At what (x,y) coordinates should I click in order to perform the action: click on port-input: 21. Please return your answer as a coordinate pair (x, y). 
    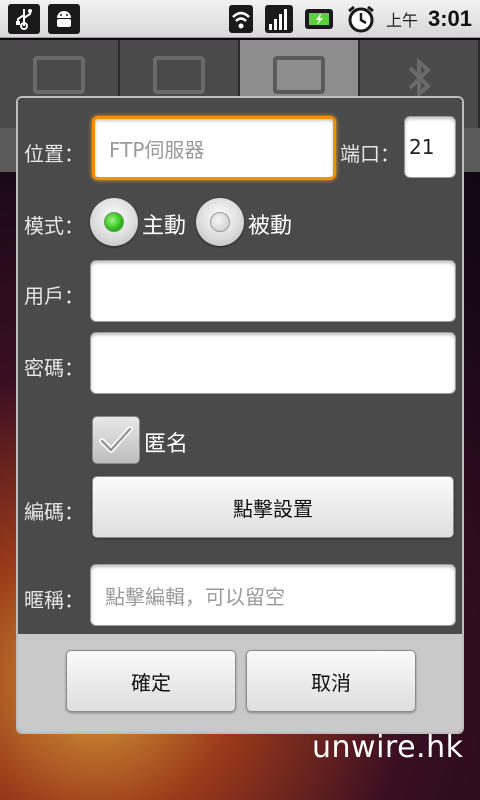
    Looking at the image, I should click on (430, 147).